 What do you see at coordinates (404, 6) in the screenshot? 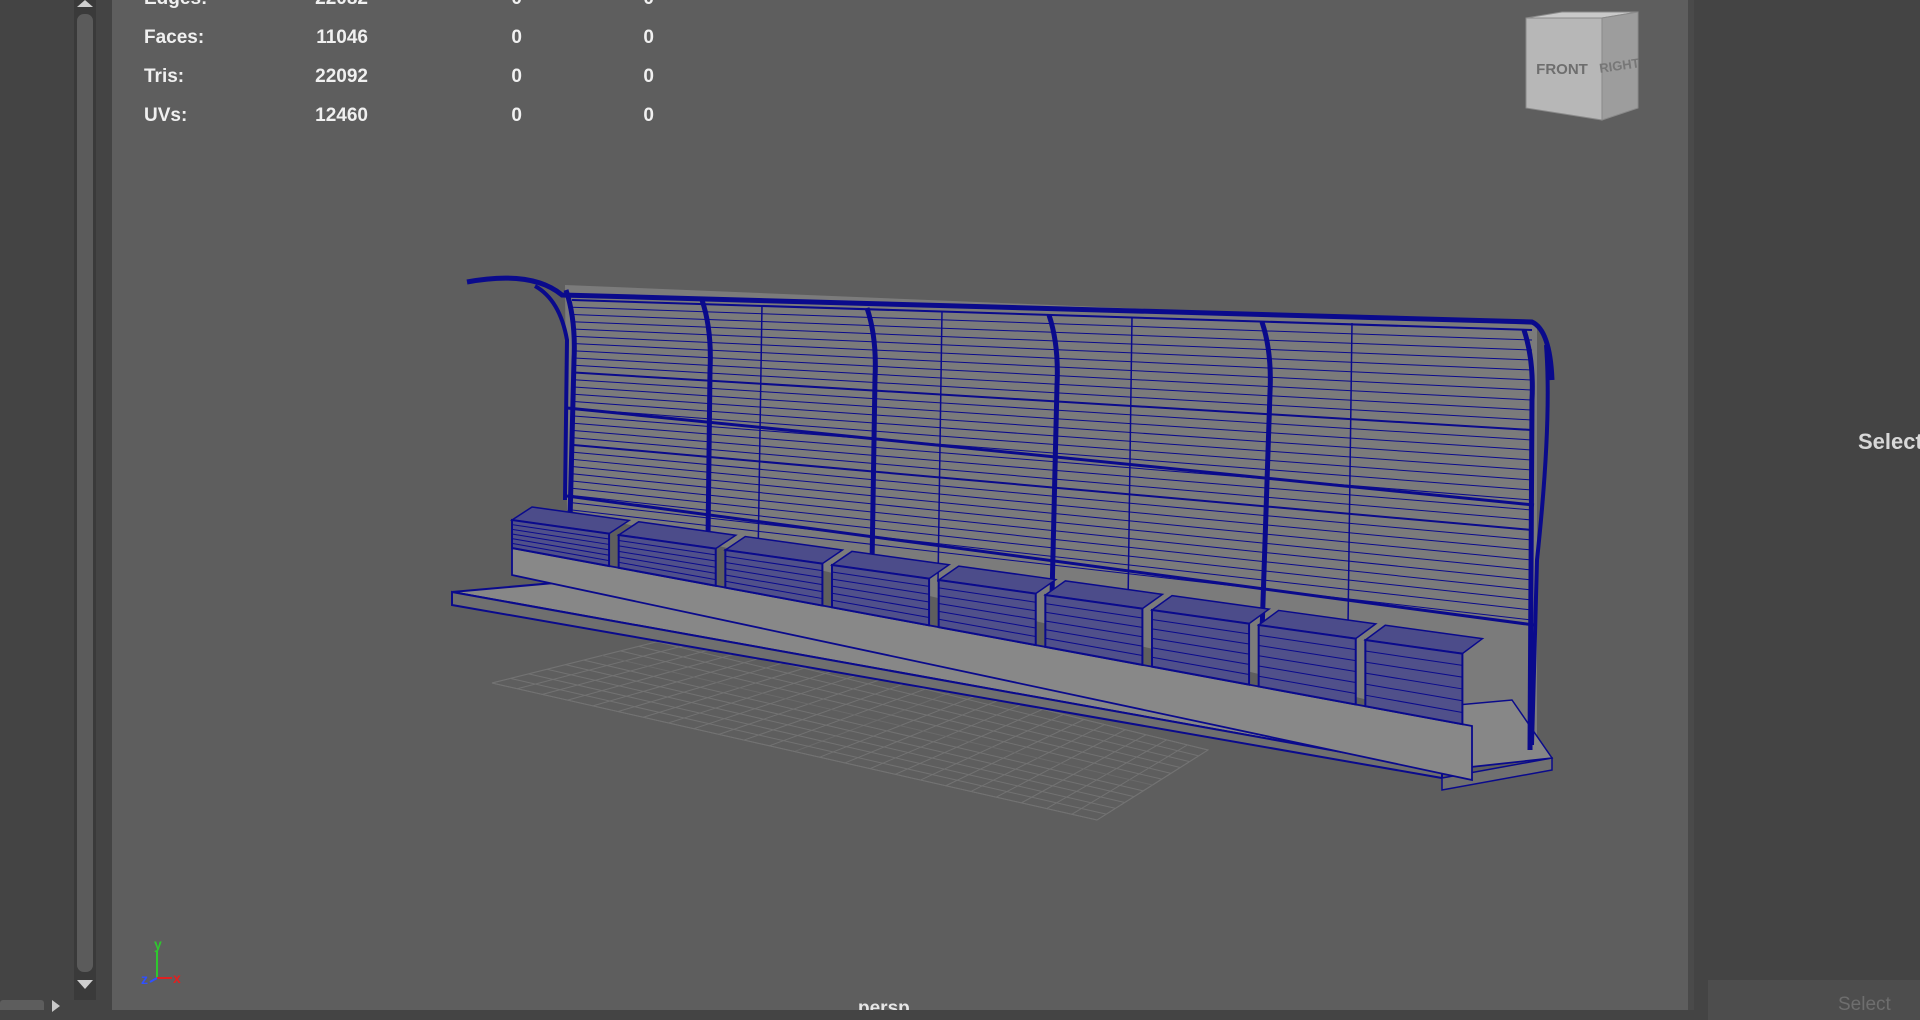
I see `hud-row-edges: Edges: 22082 0 0` at bounding box center [404, 6].